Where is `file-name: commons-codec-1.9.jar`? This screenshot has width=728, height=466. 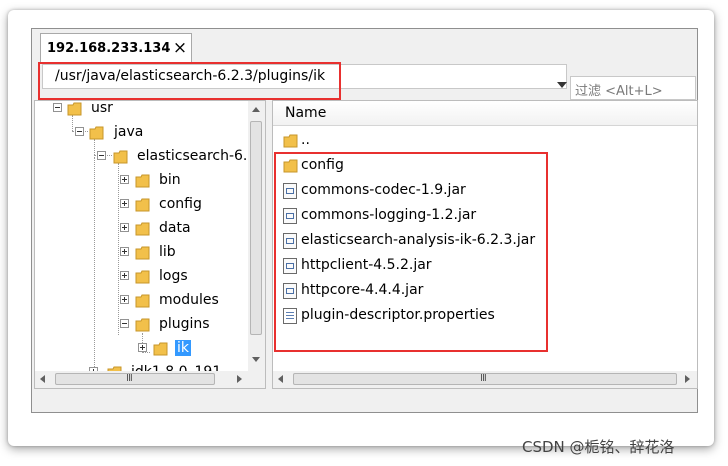
file-name: commons-codec-1.9.jar is located at coordinates (383, 190).